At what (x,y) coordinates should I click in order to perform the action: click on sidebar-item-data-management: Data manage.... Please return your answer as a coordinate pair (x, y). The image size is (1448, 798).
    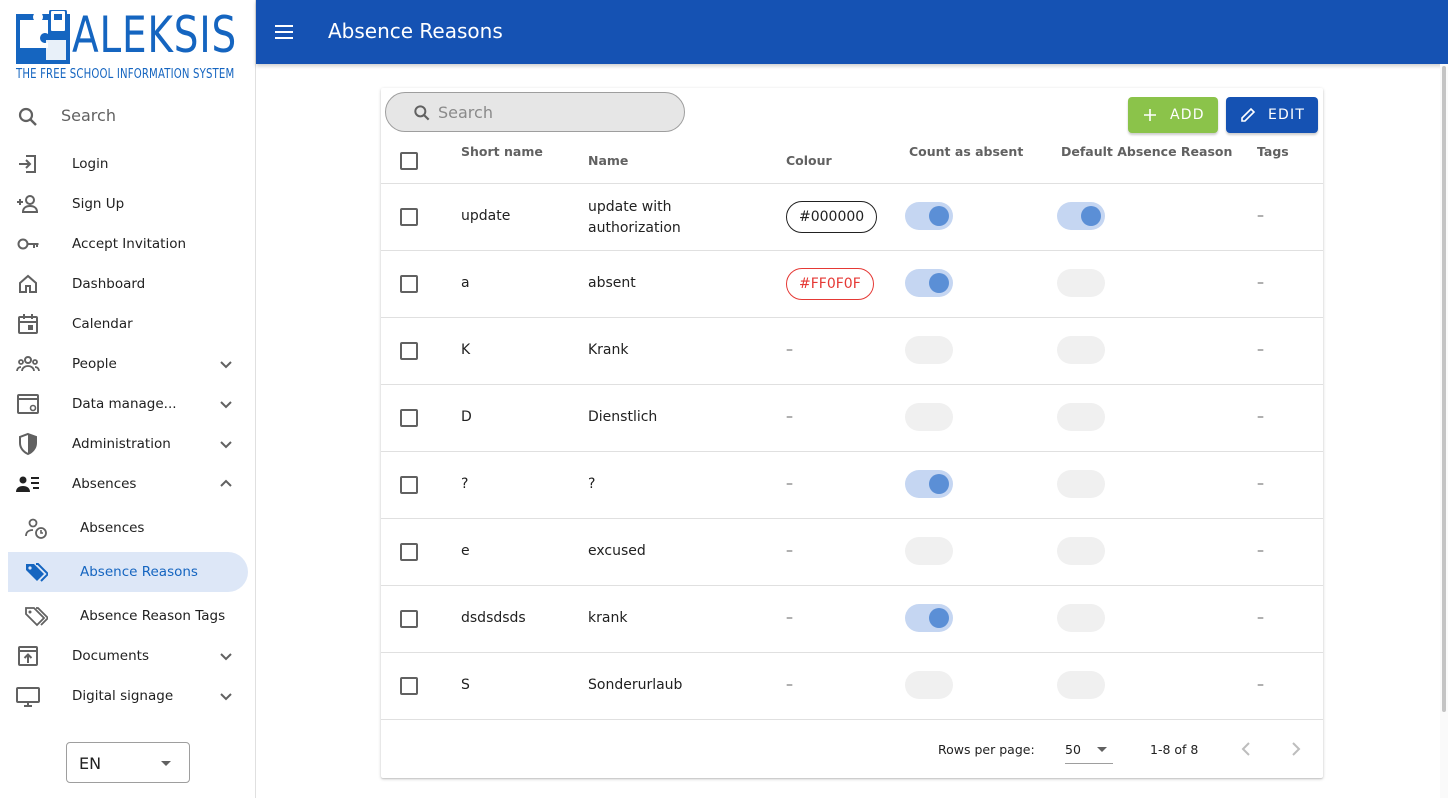
    Looking at the image, I should click on (128, 404).